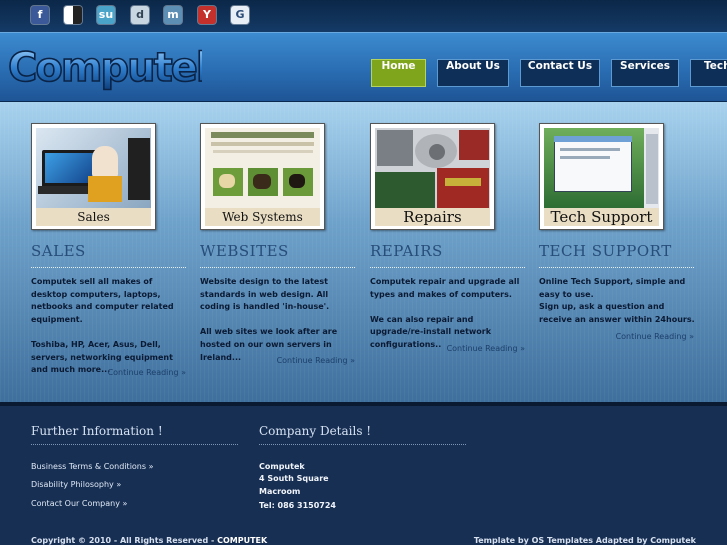 Image resolution: width=727 pixels, height=545 pixels. Describe the element at coordinates (280, 491) in the screenshot. I see `company-town: Macroom` at that location.